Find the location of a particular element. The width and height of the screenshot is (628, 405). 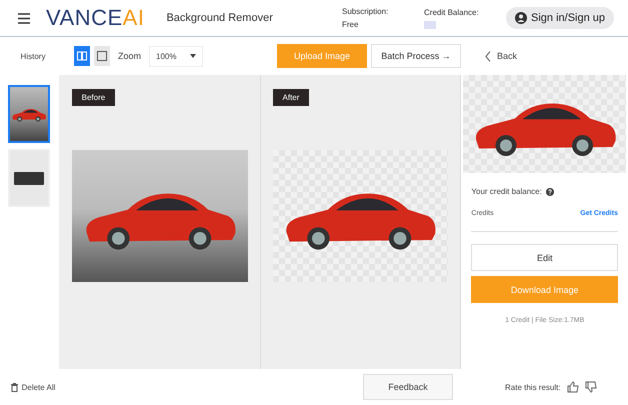

zoom-label: Zoom is located at coordinates (130, 56).